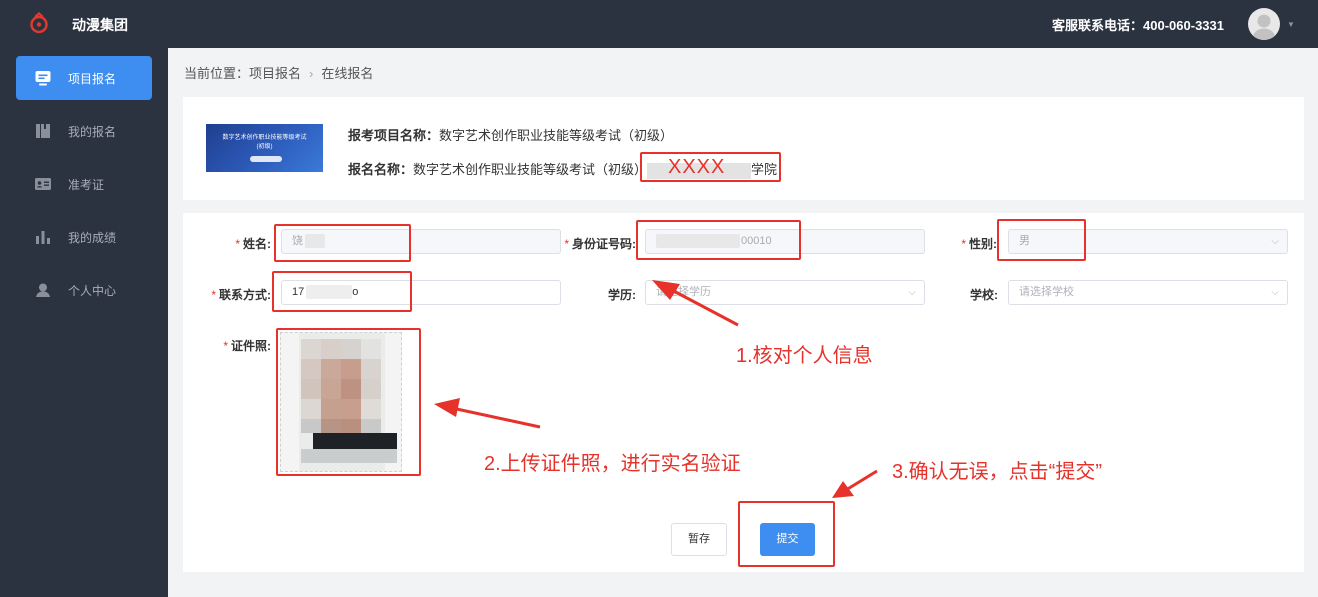 The height and width of the screenshot is (597, 1318). Describe the element at coordinates (656, 389) in the screenshot. I see `annotation-arrows` at that location.